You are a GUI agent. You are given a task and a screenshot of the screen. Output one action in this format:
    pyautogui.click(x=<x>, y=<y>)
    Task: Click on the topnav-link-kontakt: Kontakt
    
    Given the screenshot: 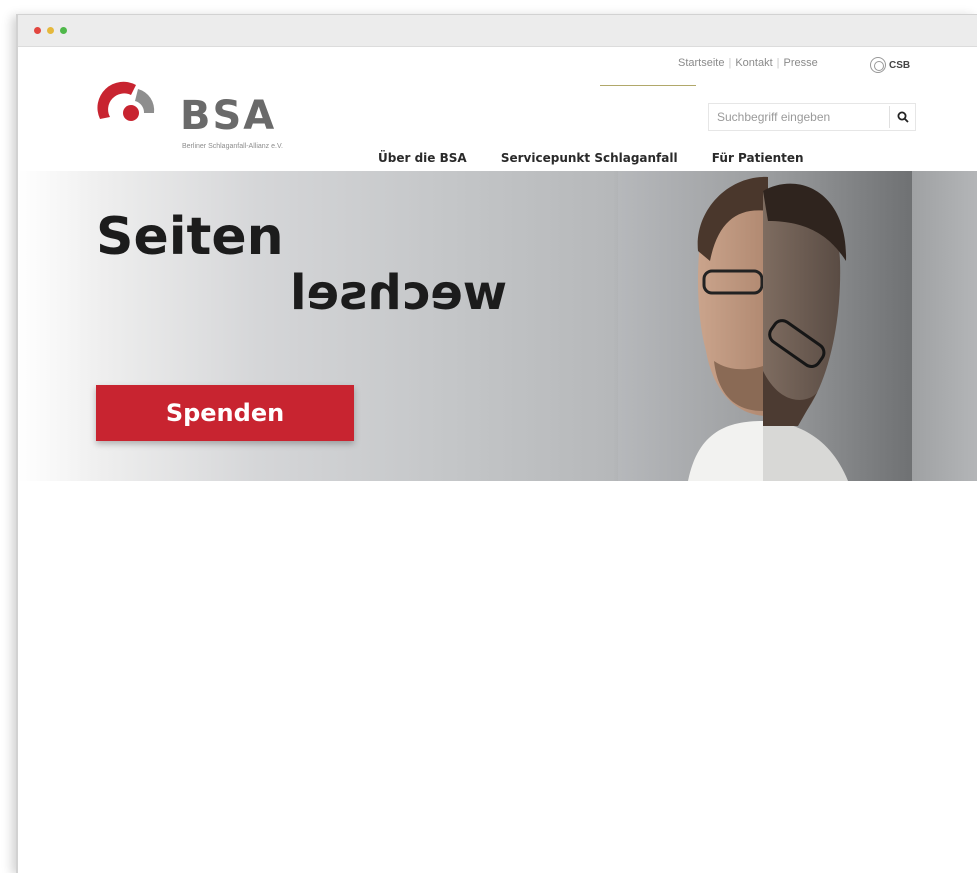 What is the action you would take?
    pyautogui.click(x=753, y=63)
    